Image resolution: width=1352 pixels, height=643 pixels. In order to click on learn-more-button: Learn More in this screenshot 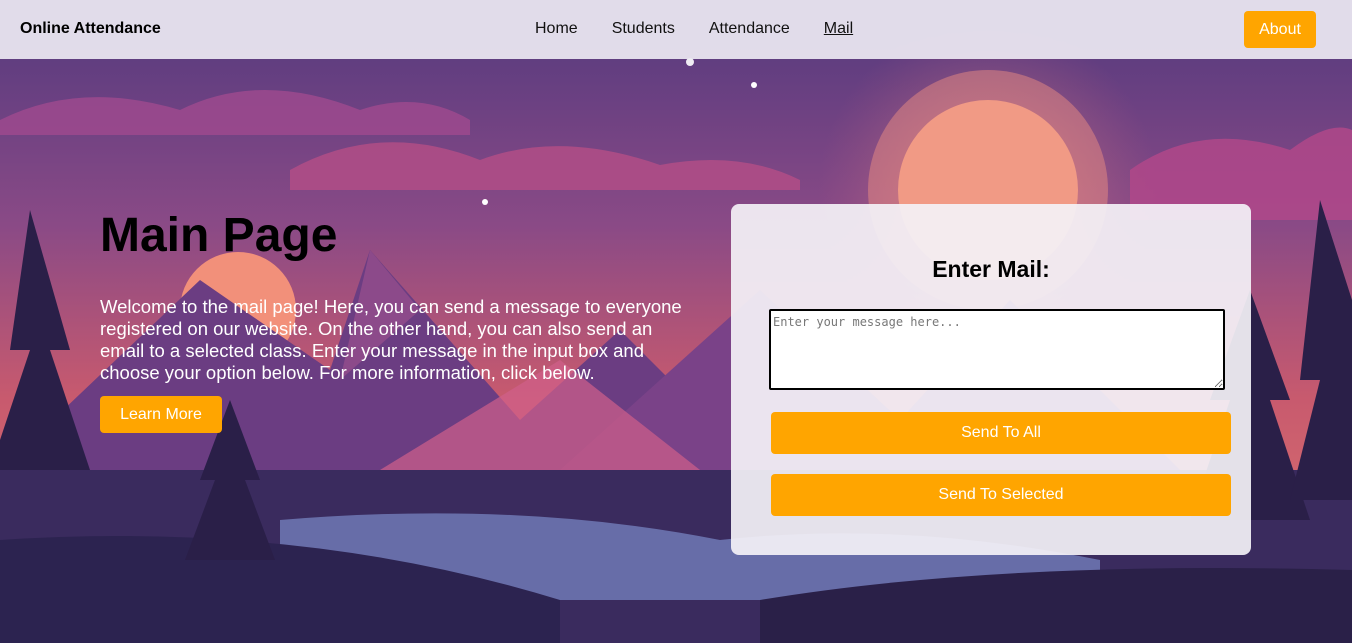, I will do `click(161, 414)`.